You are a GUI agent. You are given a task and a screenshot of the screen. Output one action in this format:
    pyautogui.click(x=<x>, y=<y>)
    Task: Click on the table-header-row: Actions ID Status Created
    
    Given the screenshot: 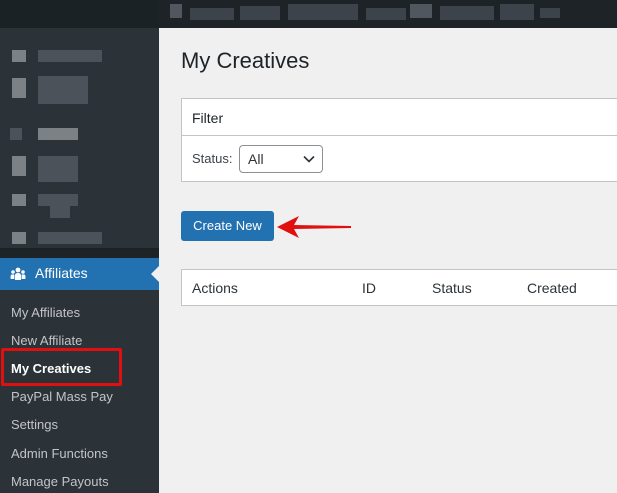 What is the action you would take?
    pyautogui.click(x=399, y=287)
    